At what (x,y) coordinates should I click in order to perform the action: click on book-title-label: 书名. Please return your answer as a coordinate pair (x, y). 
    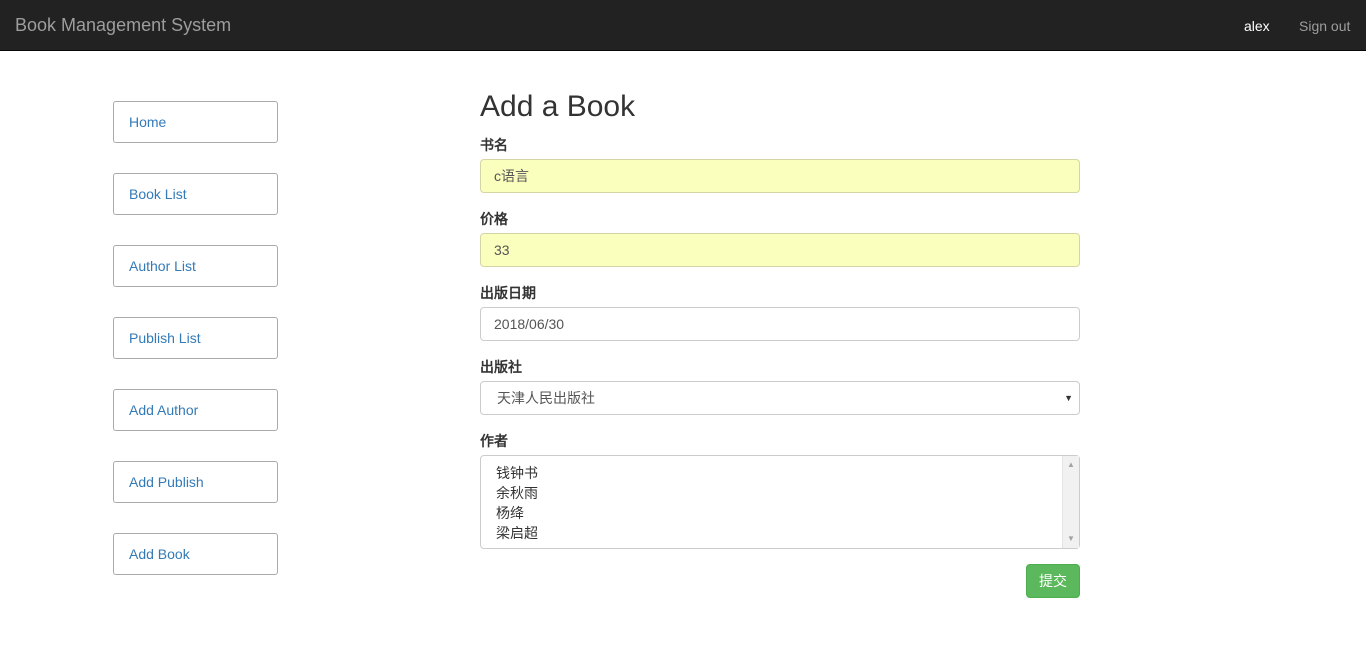
    Looking at the image, I should click on (494, 145).